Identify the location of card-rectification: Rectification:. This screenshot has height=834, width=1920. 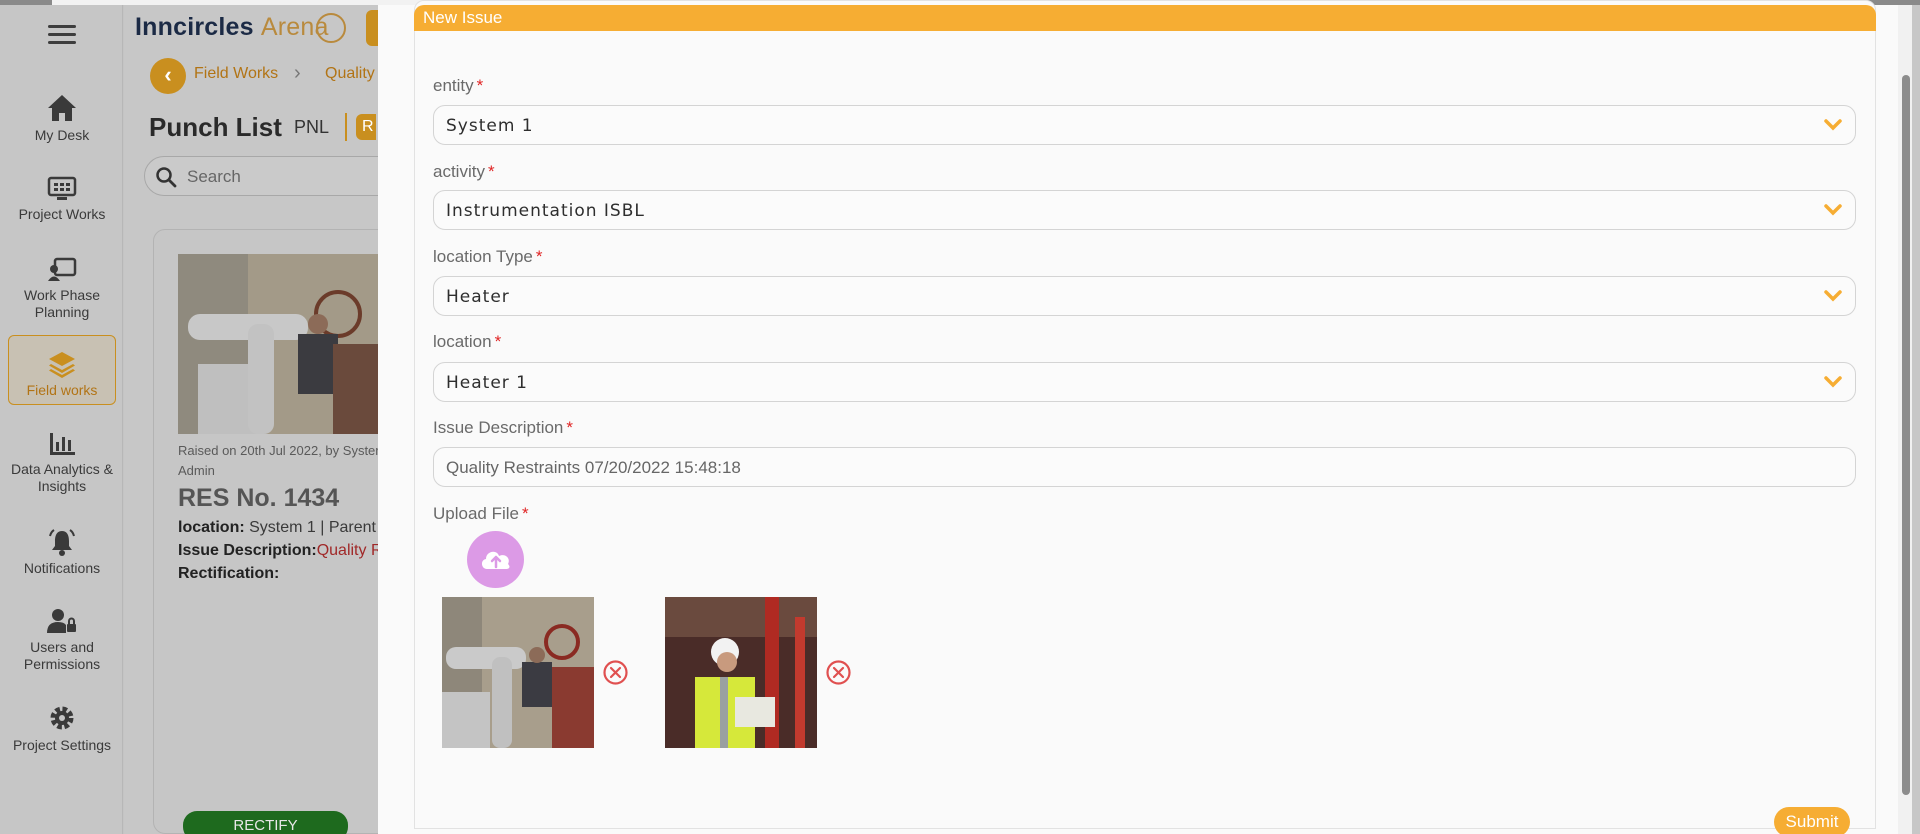
(229, 573).